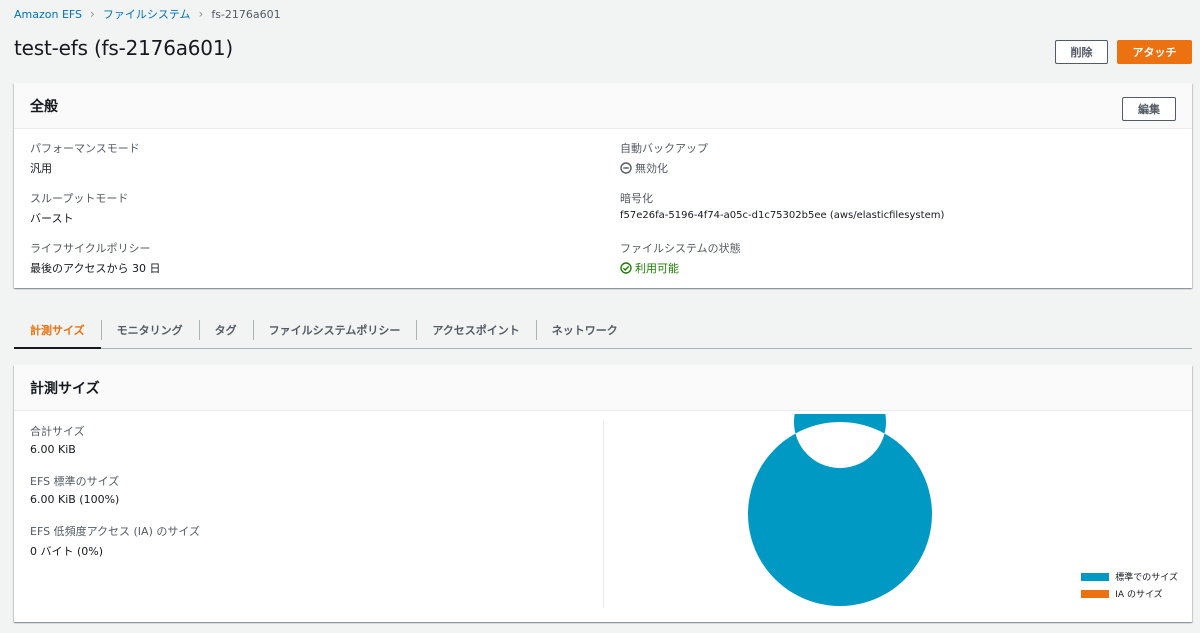 Image resolution: width=1200 pixels, height=633 pixels. Describe the element at coordinates (1154, 52) in the screenshot. I see `attach-button: アタッチ` at that location.